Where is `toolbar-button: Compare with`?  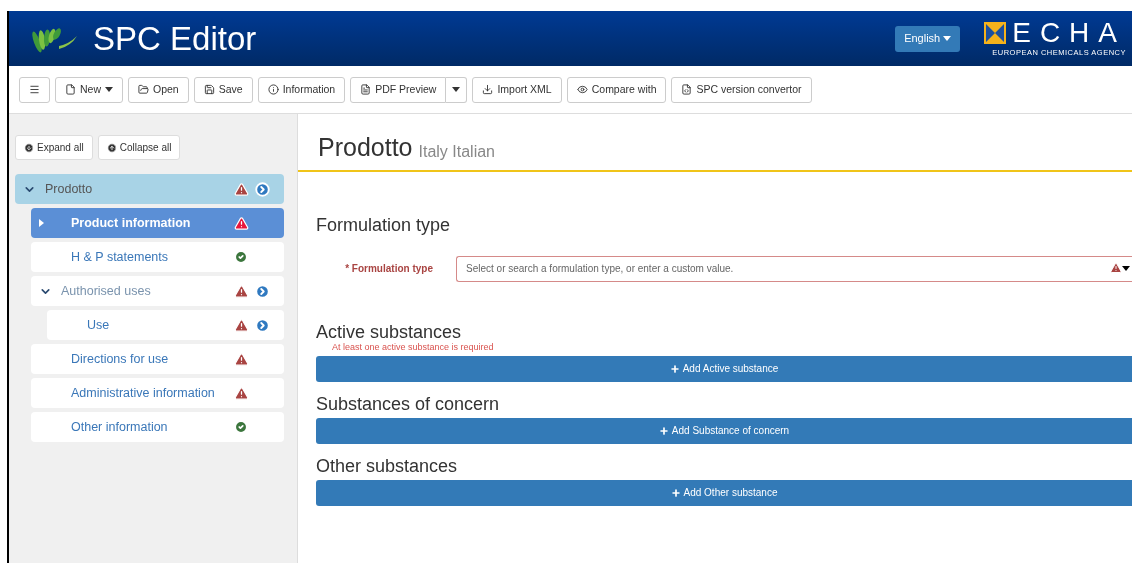 toolbar-button: Compare with is located at coordinates (616, 89).